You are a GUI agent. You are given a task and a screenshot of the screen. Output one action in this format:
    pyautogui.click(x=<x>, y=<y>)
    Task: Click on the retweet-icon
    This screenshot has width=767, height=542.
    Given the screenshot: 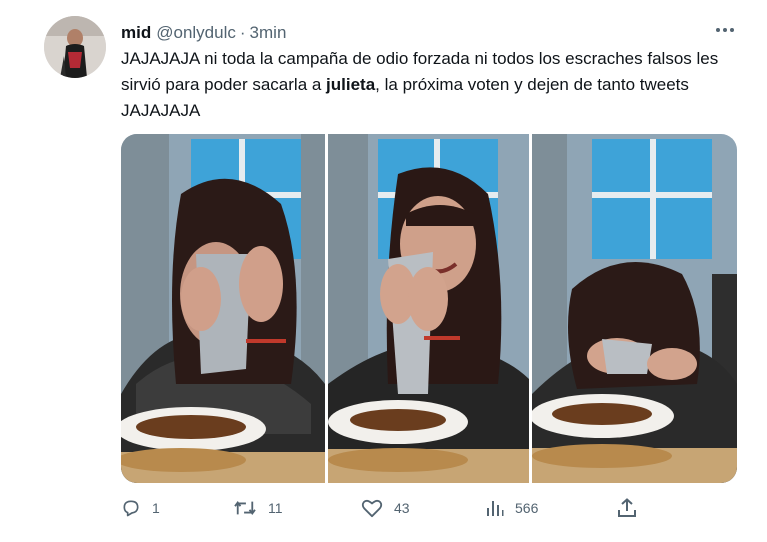 What is the action you would take?
    pyautogui.click(x=245, y=508)
    